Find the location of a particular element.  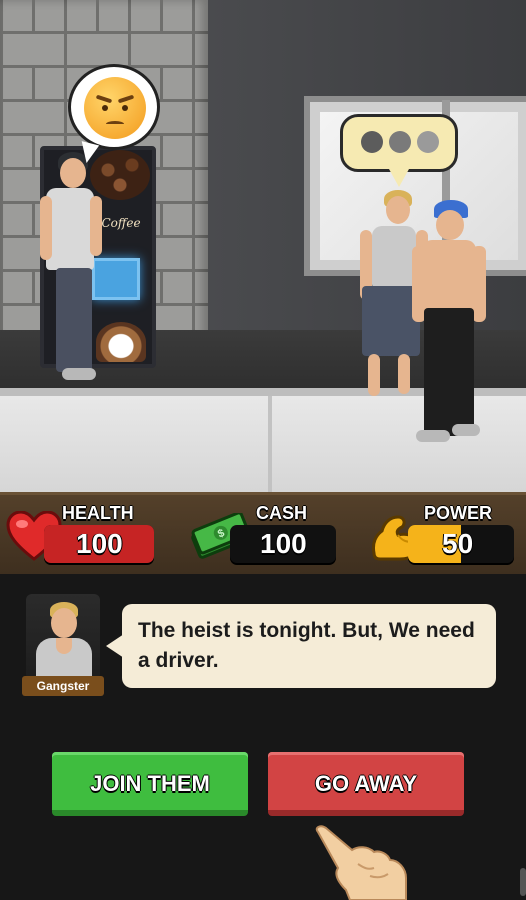

cash-value: 100 is located at coordinates (283, 543).